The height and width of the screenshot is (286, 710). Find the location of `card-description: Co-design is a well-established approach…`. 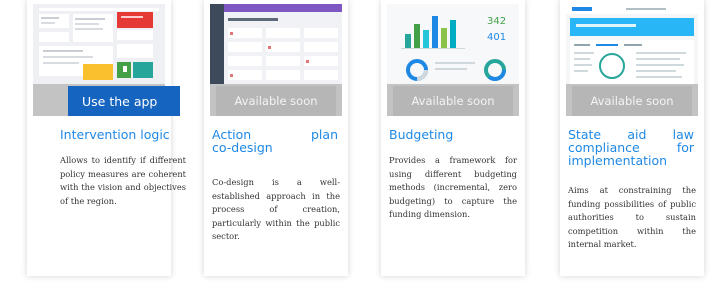

card-description: Co-design is a well-established approach… is located at coordinates (276, 209).